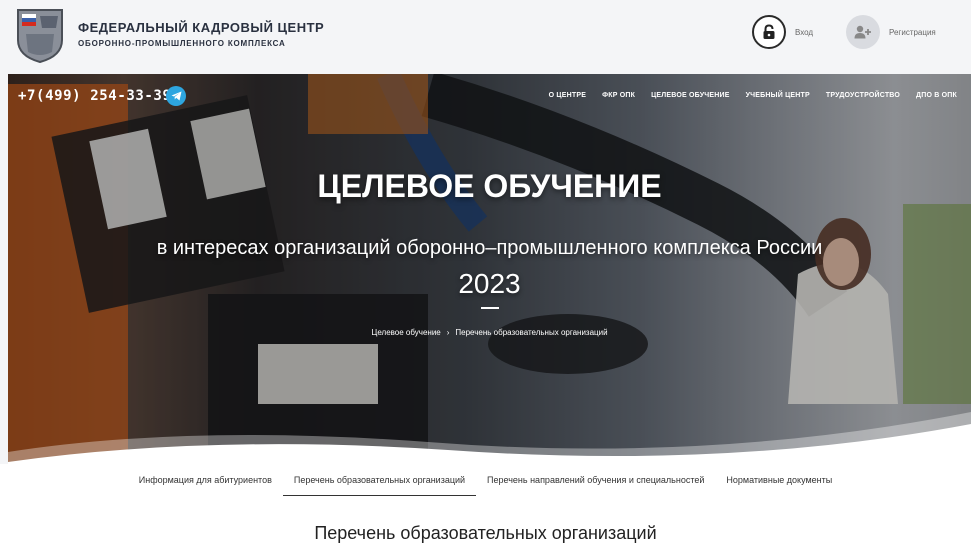 The image size is (971, 554). What do you see at coordinates (778, 95) in the screenshot?
I see `nav-item-training-center: УЧЕБНЫЙ ЦЕНТР` at bounding box center [778, 95].